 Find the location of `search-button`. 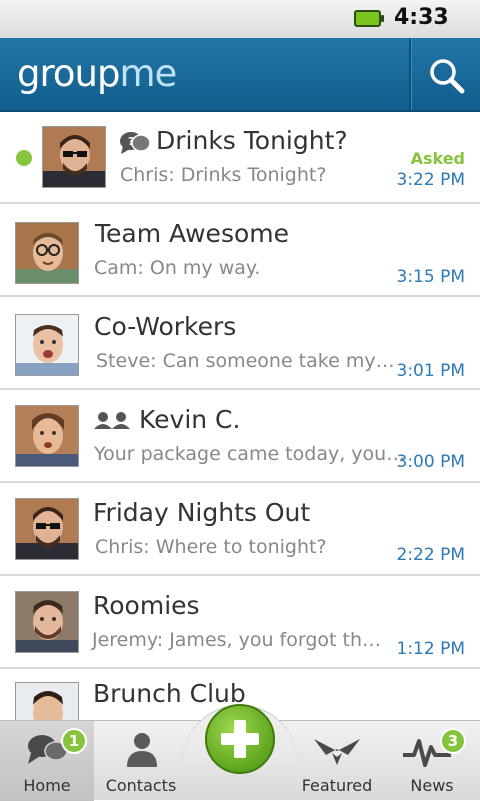

search-button is located at coordinates (446, 74).